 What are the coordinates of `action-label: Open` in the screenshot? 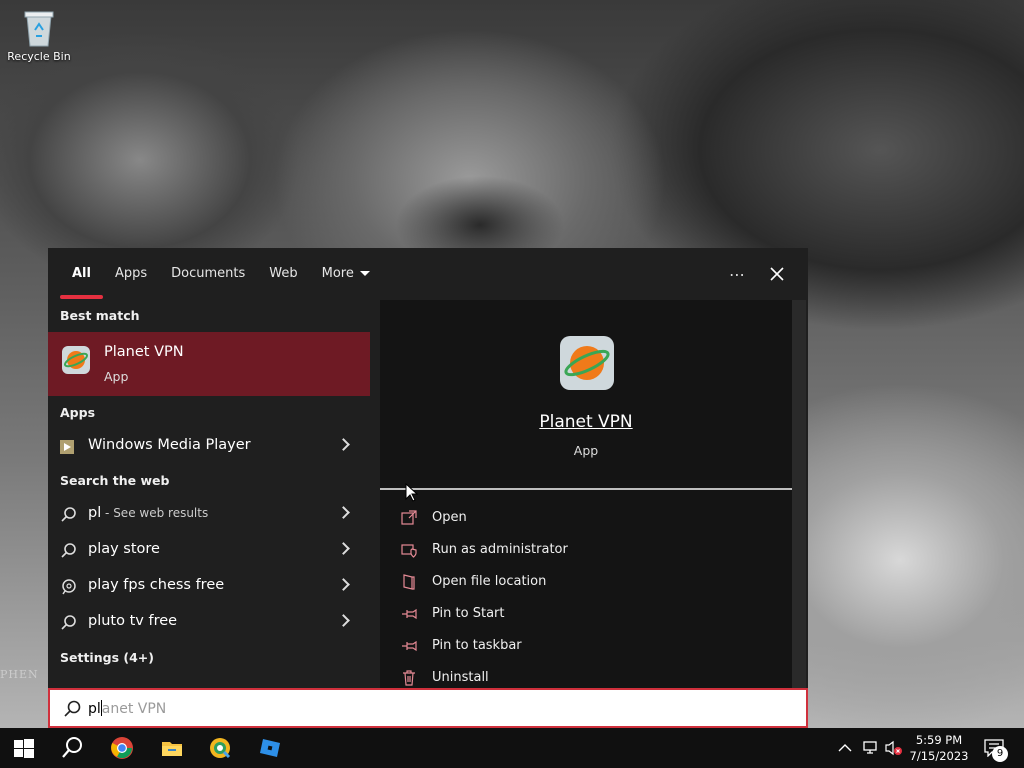 It's located at (449, 517).